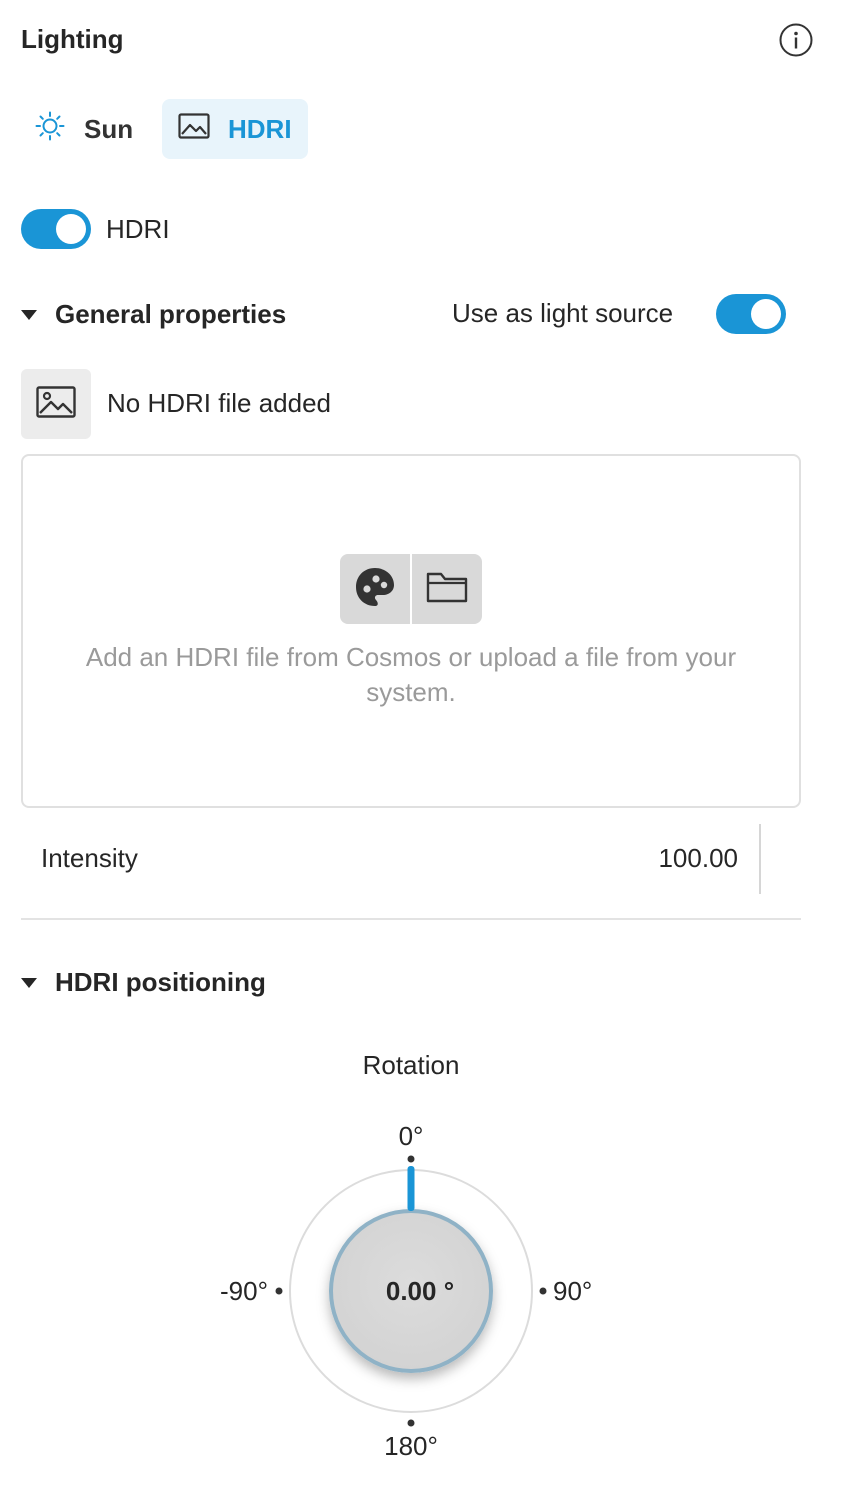  What do you see at coordinates (219, 403) in the screenshot?
I see `file-status: No HDRI file added` at bounding box center [219, 403].